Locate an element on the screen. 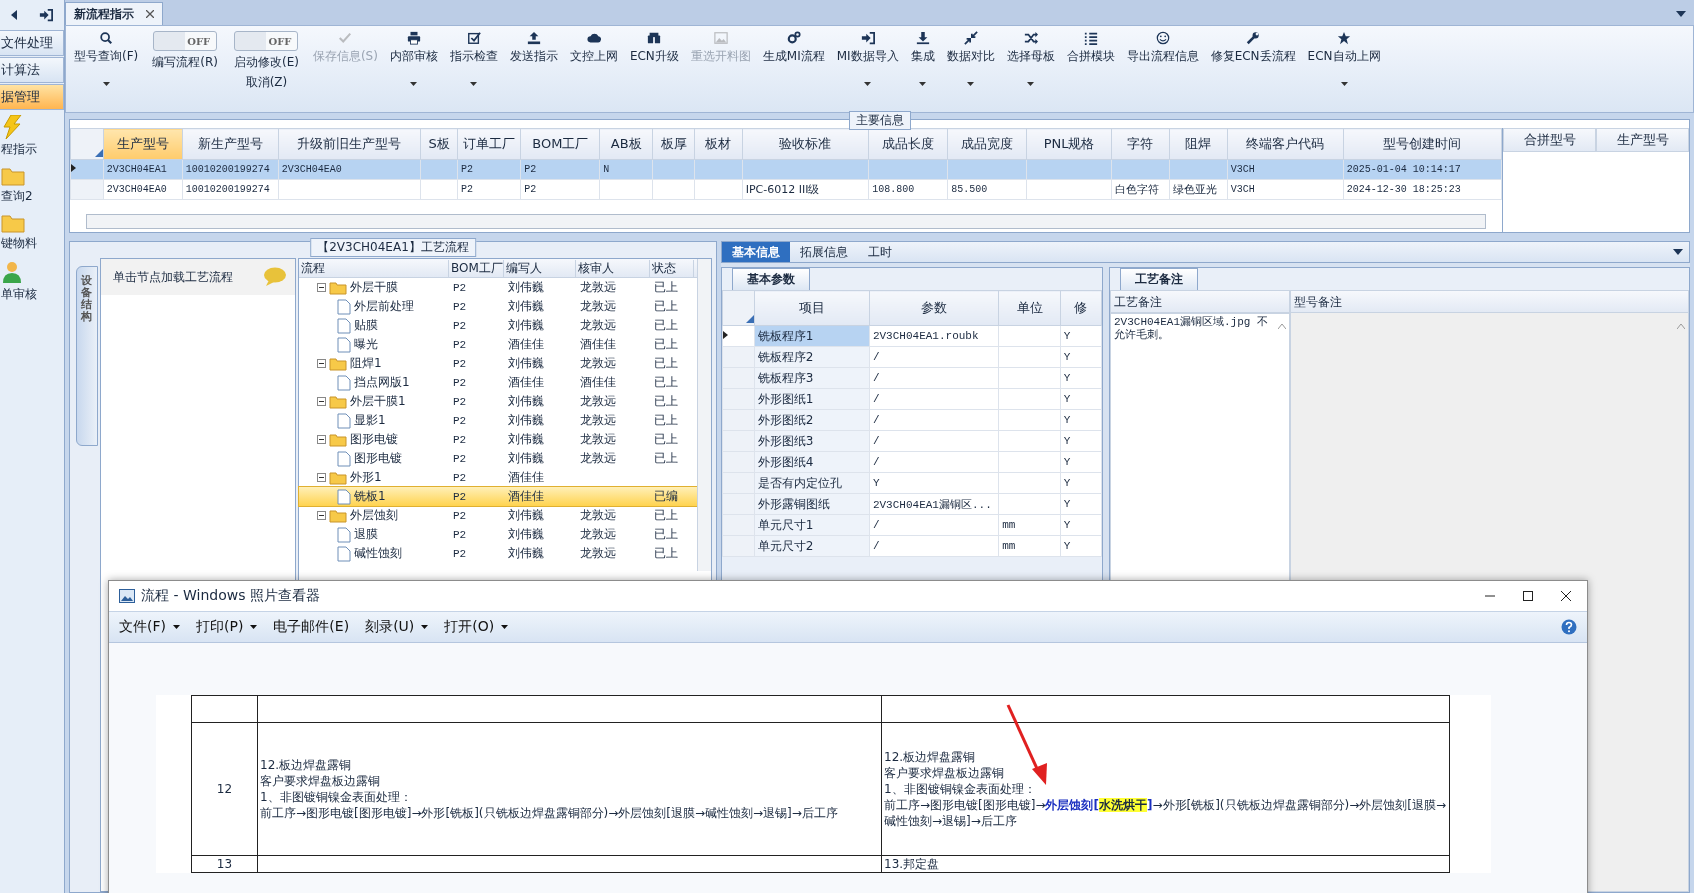 Image resolution: width=1694 pixels, height=893 pixels. tree-row: 退膜 P2 刘伟巍 龙敦远 已上 is located at coordinates (498, 534).